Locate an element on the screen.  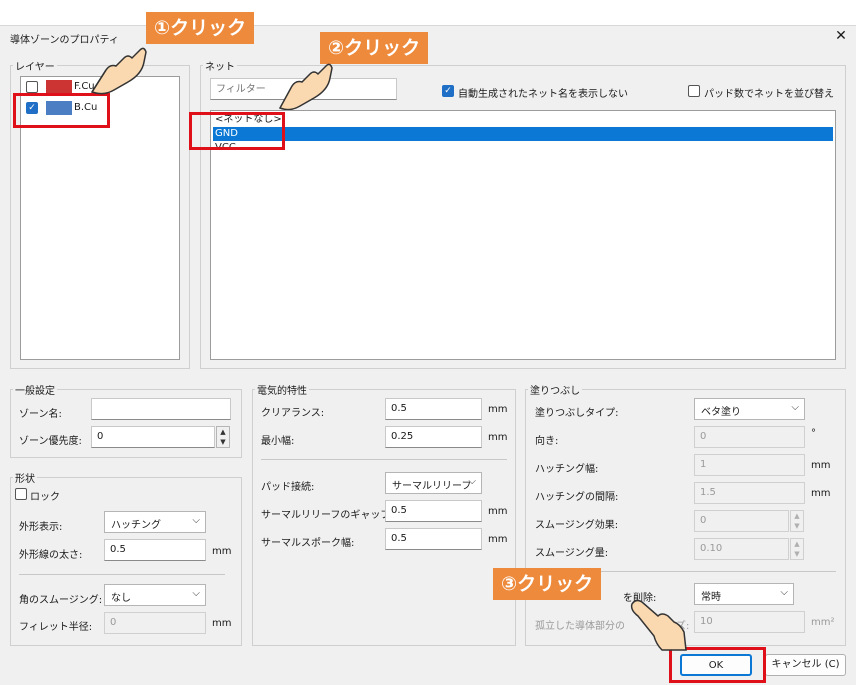
pad-connection-label: パッド接続: is located at coordinates (288, 487).